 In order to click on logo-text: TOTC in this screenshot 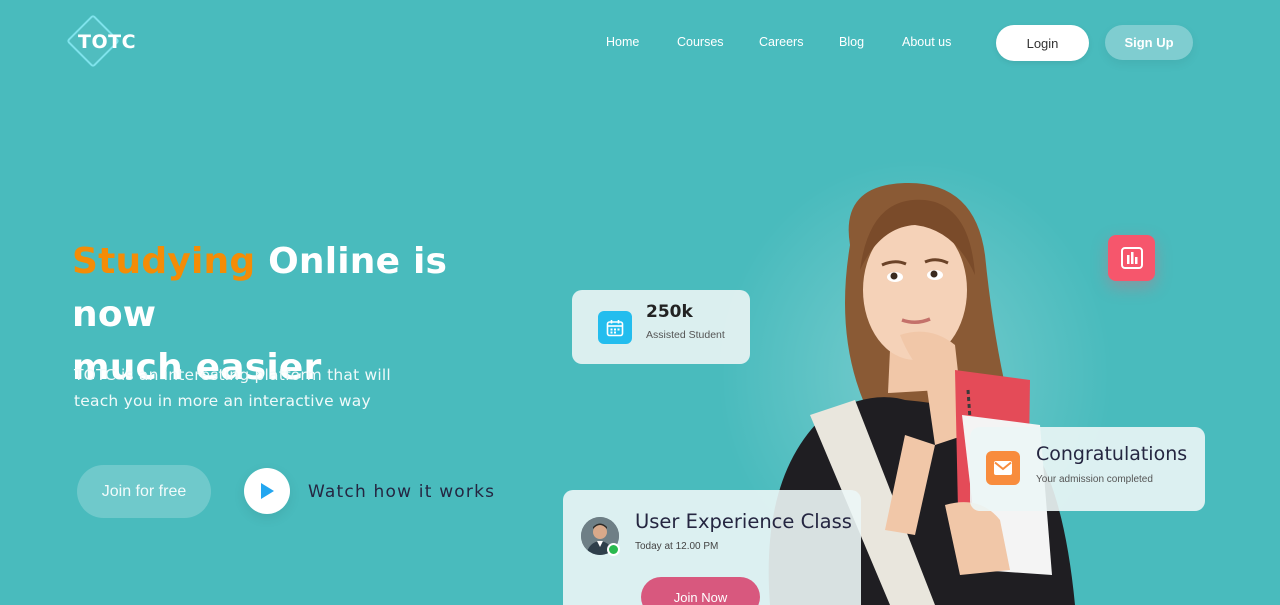, I will do `click(107, 42)`.